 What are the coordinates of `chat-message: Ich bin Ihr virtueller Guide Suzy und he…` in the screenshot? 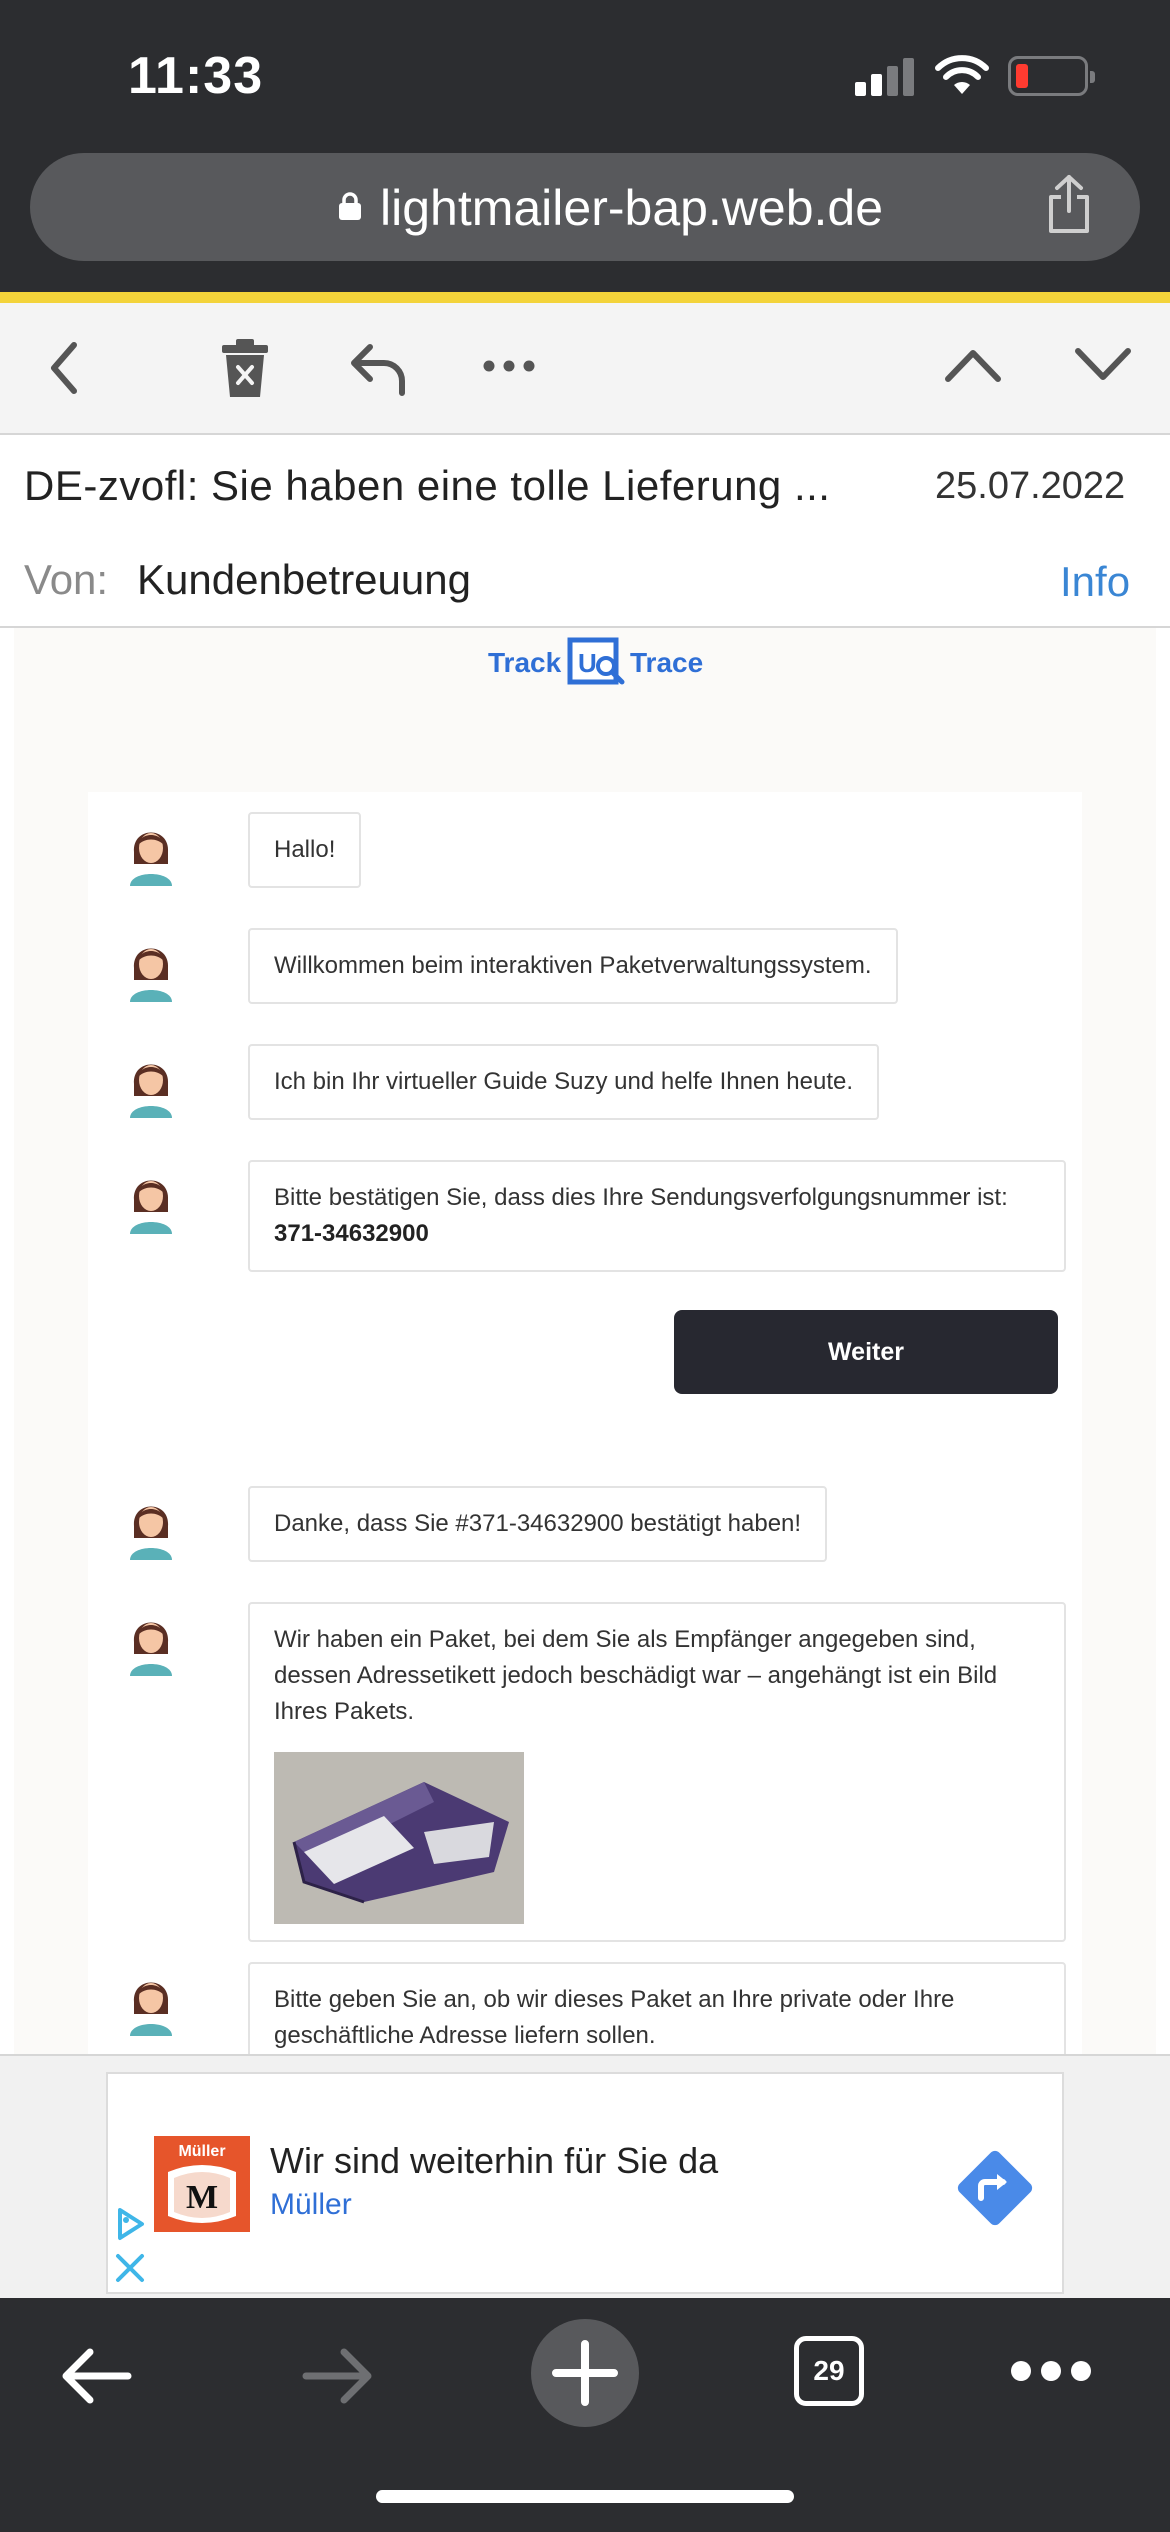 It's located at (564, 1082).